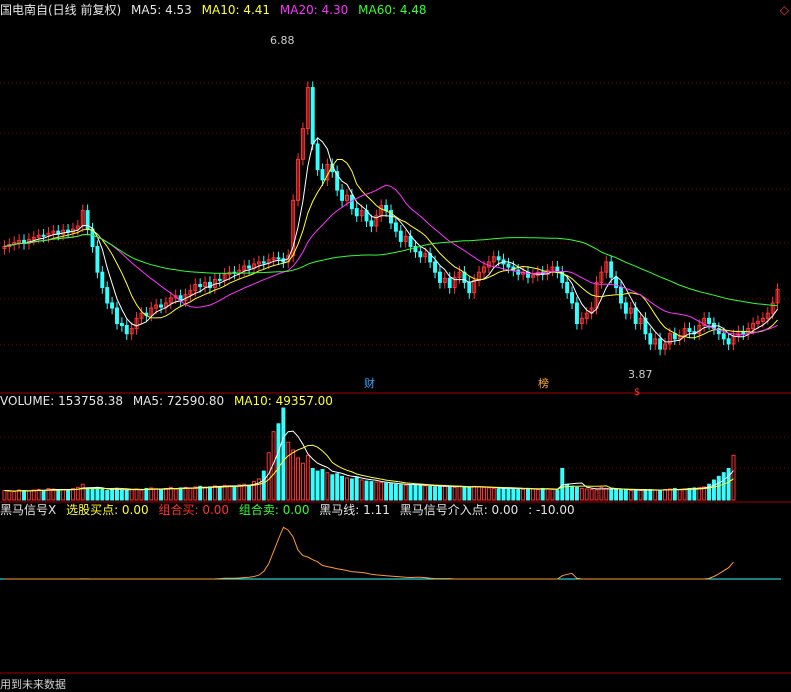  Describe the element at coordinates (640, 374) in the screenshot. I see `low-price-label: 3.87` at that location.